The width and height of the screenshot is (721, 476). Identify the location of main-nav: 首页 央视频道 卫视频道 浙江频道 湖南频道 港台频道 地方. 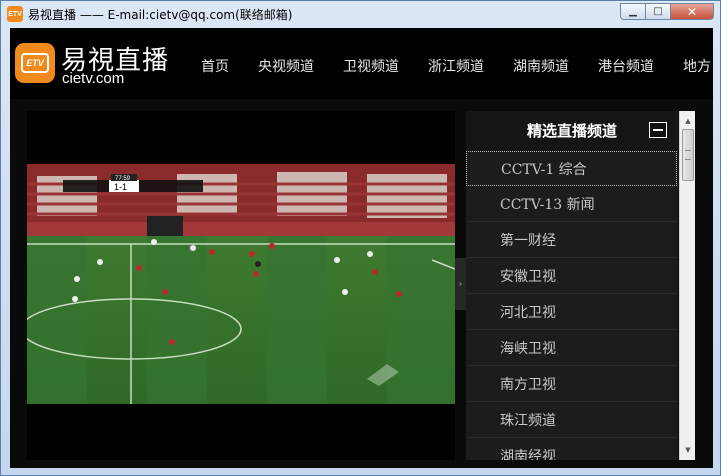
(457, 66).